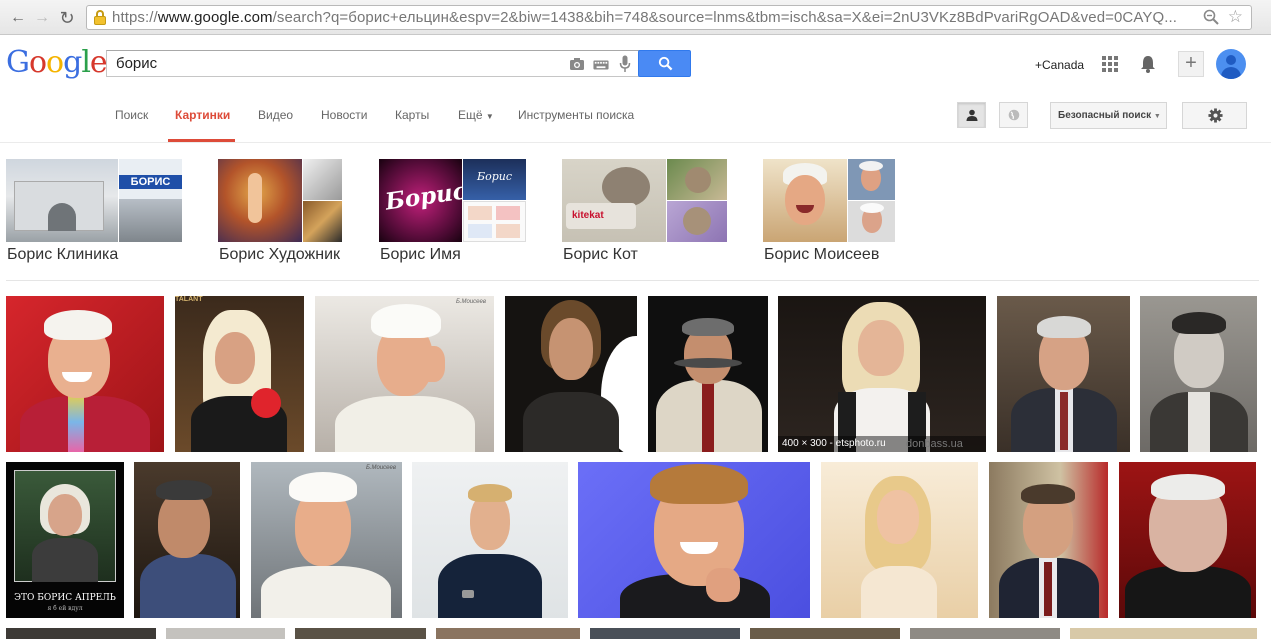  What do you see at coordinates (601, 65) in the screenshot?
I see `keyboard-icon` at bounding box center [601, 65].